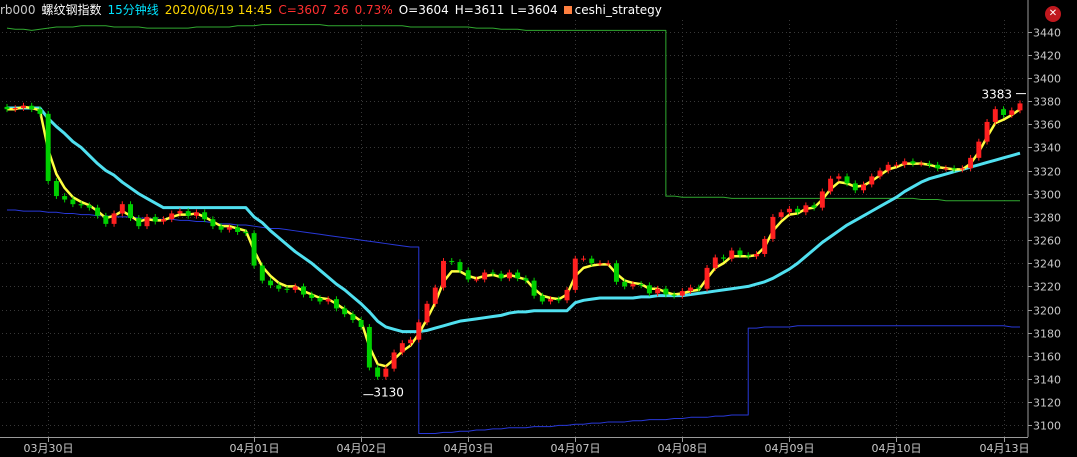  I want to click on annotation-label: 3130, so click(388, 393).